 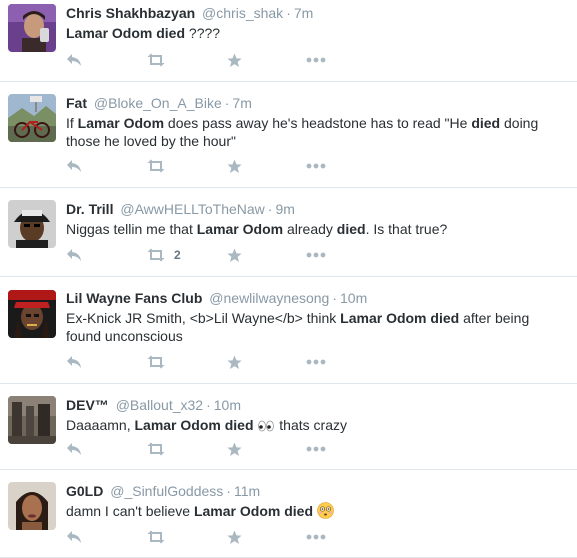 I want to click on tweet-text-segment: thats crazy, so click(x=311, y=425).